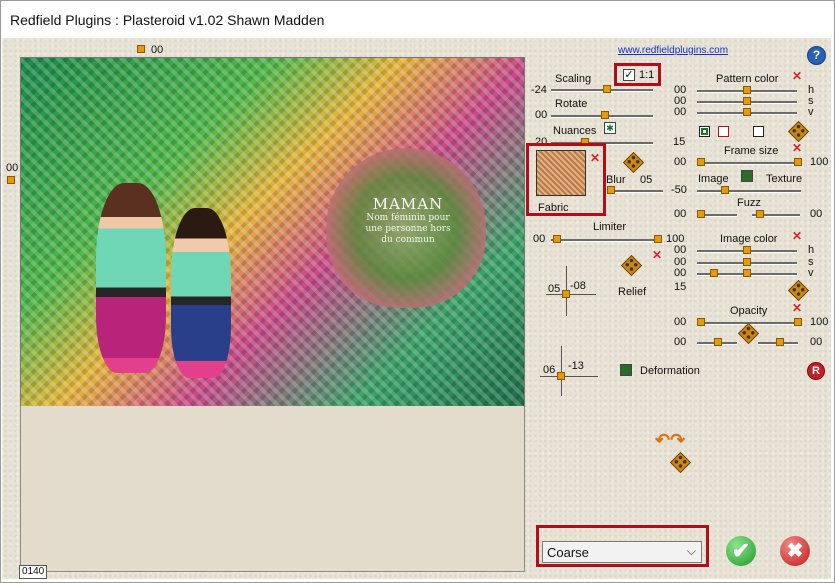 This screenshot has height=583, width=835. What do you see at coordinates (749, 191) in the screenshot?
I see `image-texture-track` at bounding box center [749, 191].